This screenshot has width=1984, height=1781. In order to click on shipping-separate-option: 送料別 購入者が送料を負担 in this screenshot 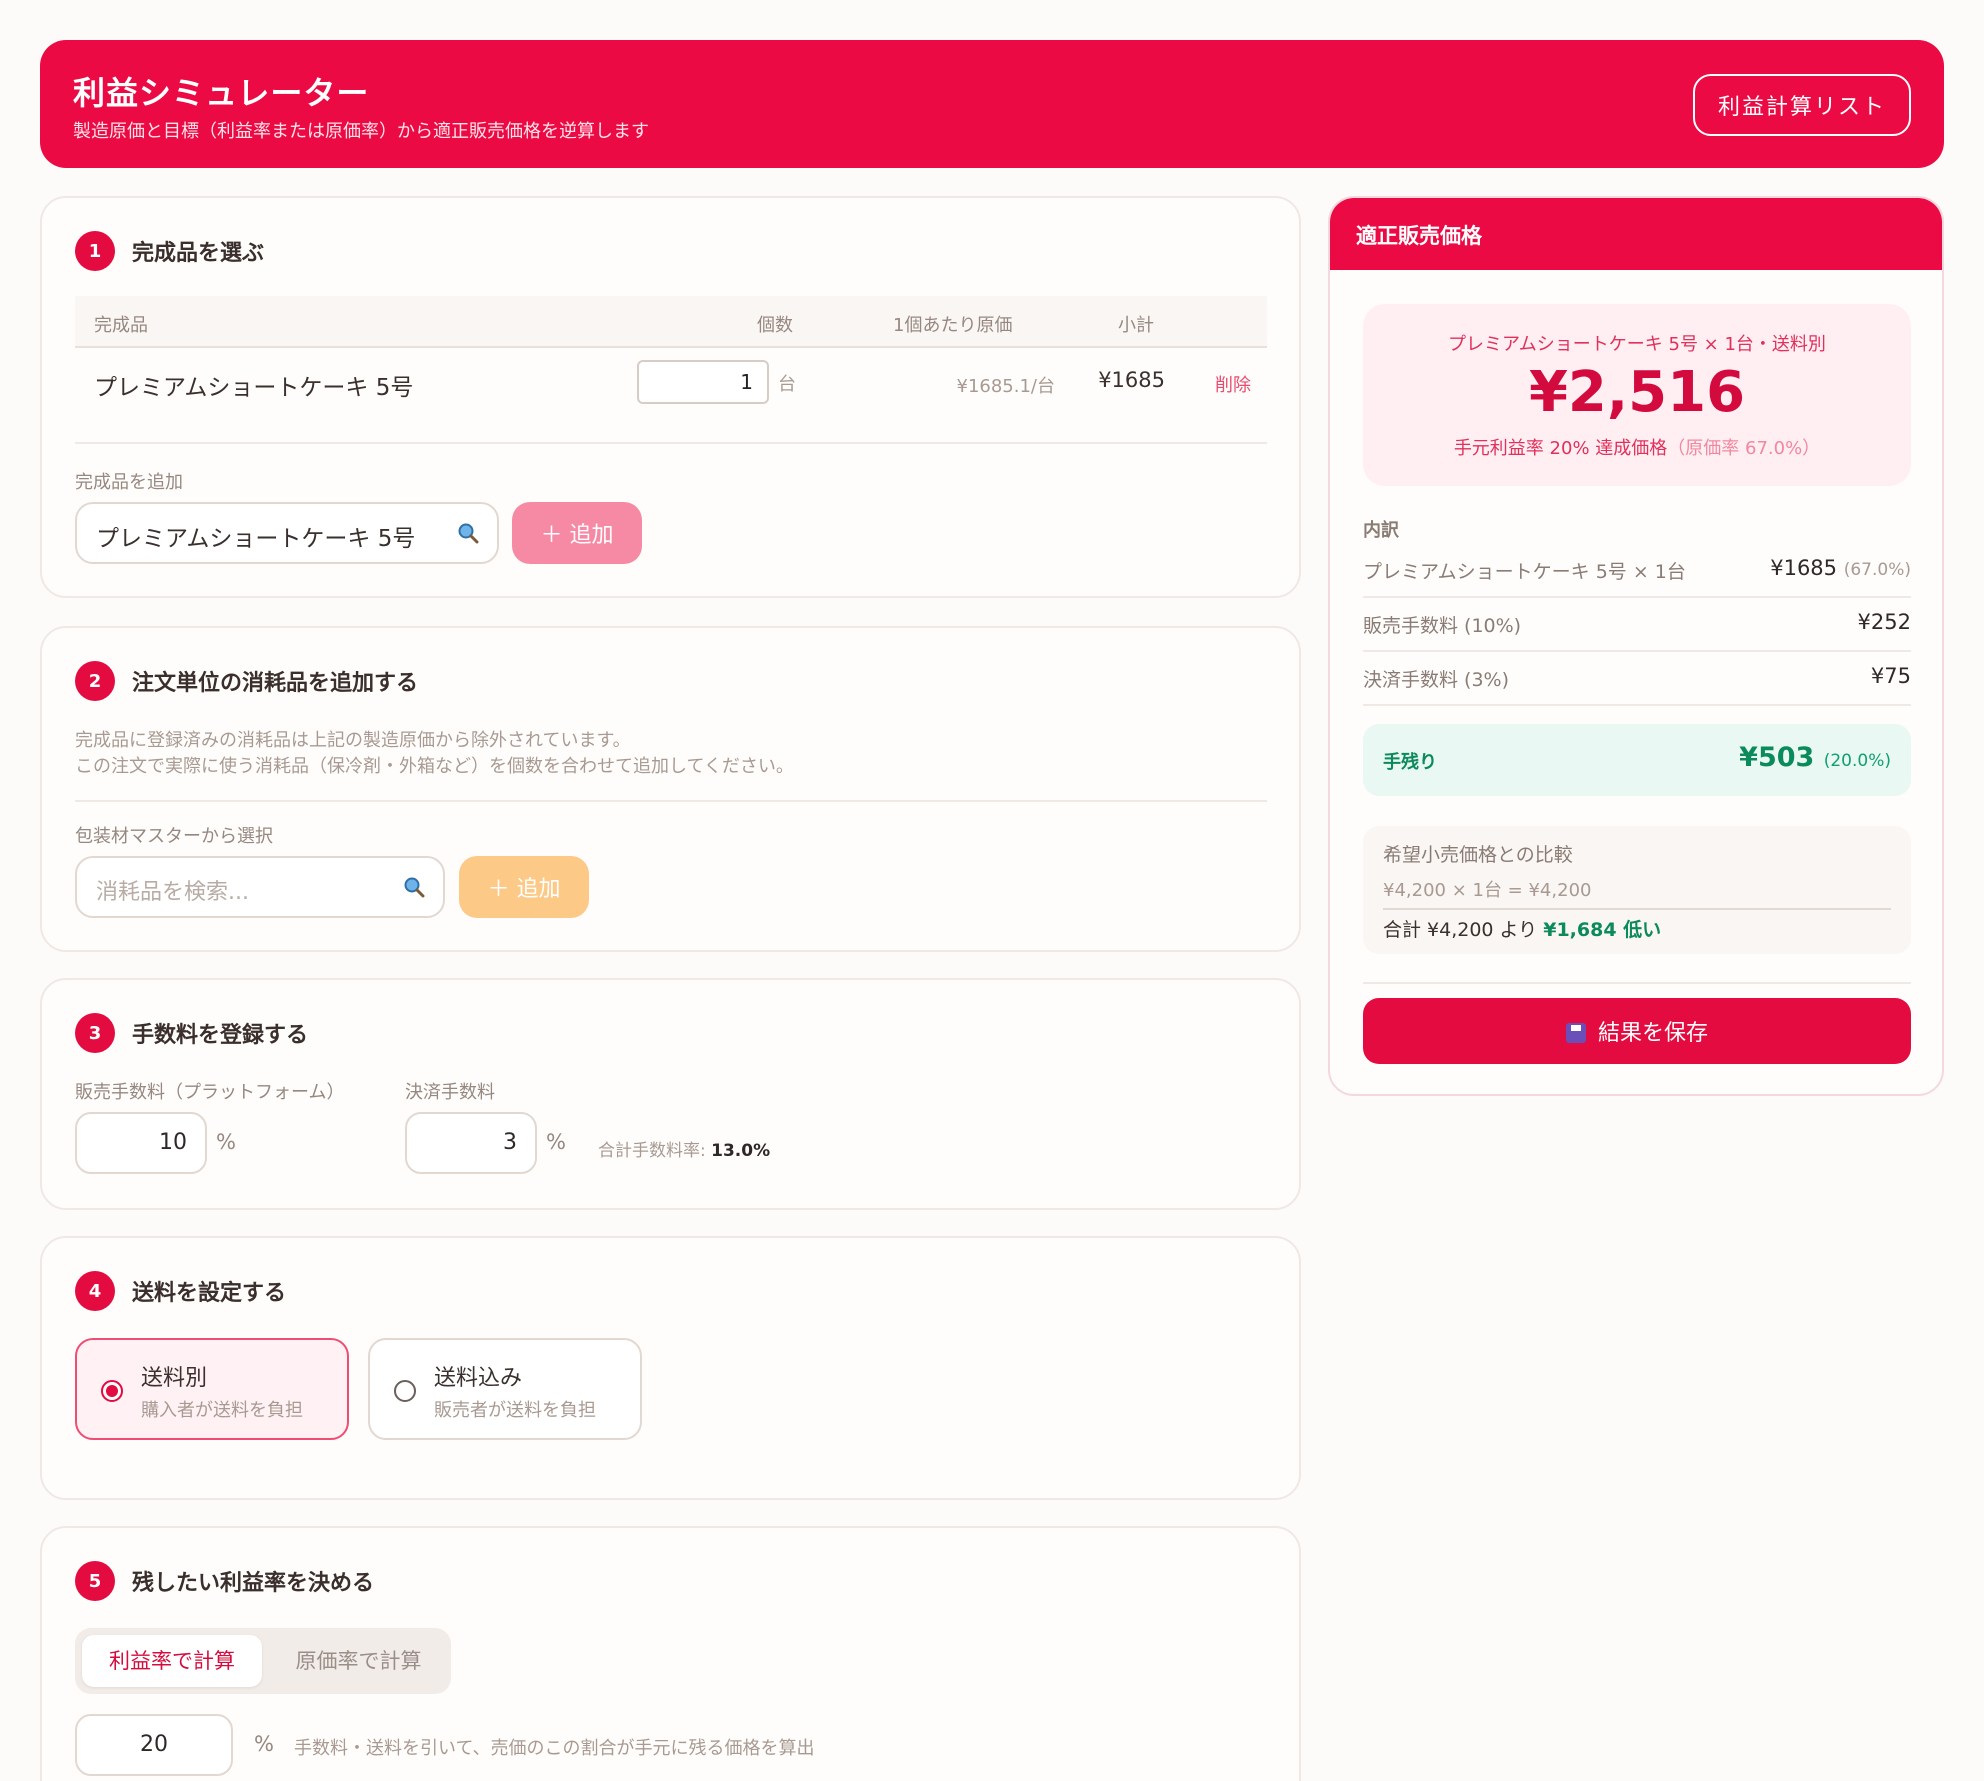, I will do `click(212, 1389)`.